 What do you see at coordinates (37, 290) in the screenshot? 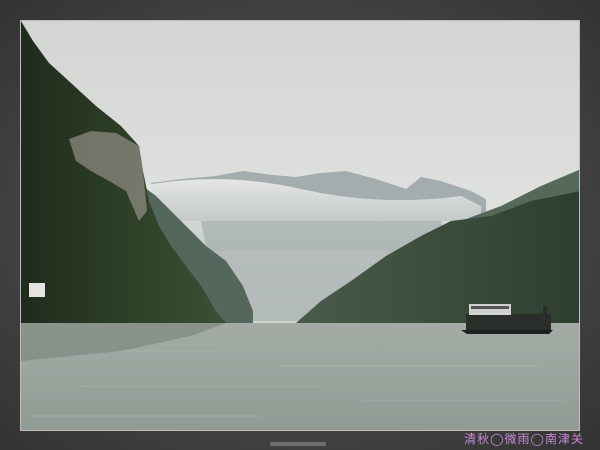
I see `riverside-building` at bounding box center [37, 290].